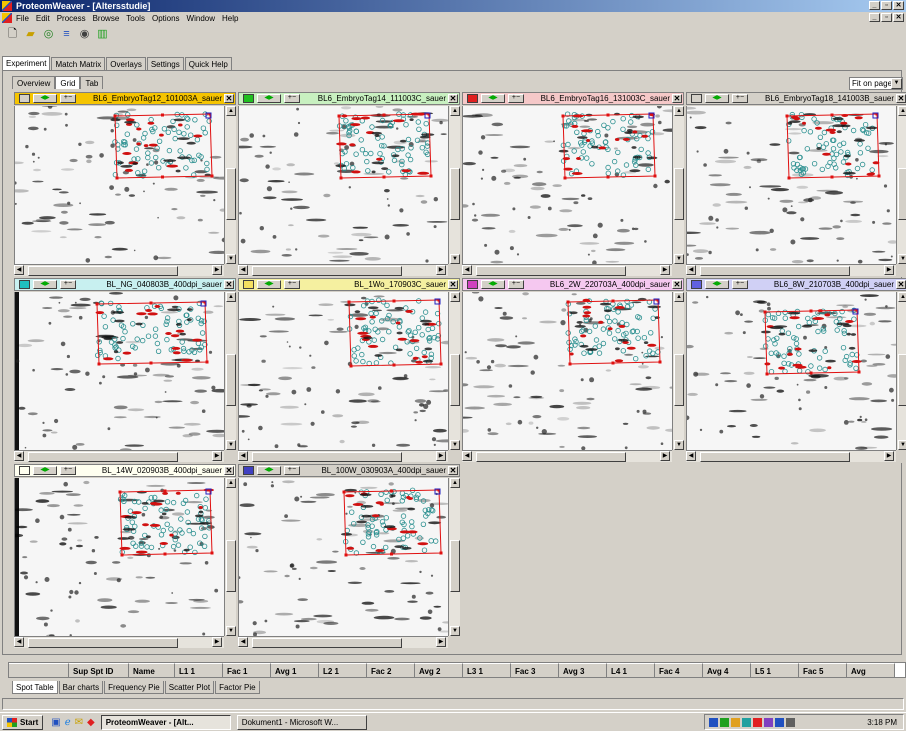 The height and width of the screenshot is (731, 906). I want to click on column-header: Avg 2, so click(439, 670).